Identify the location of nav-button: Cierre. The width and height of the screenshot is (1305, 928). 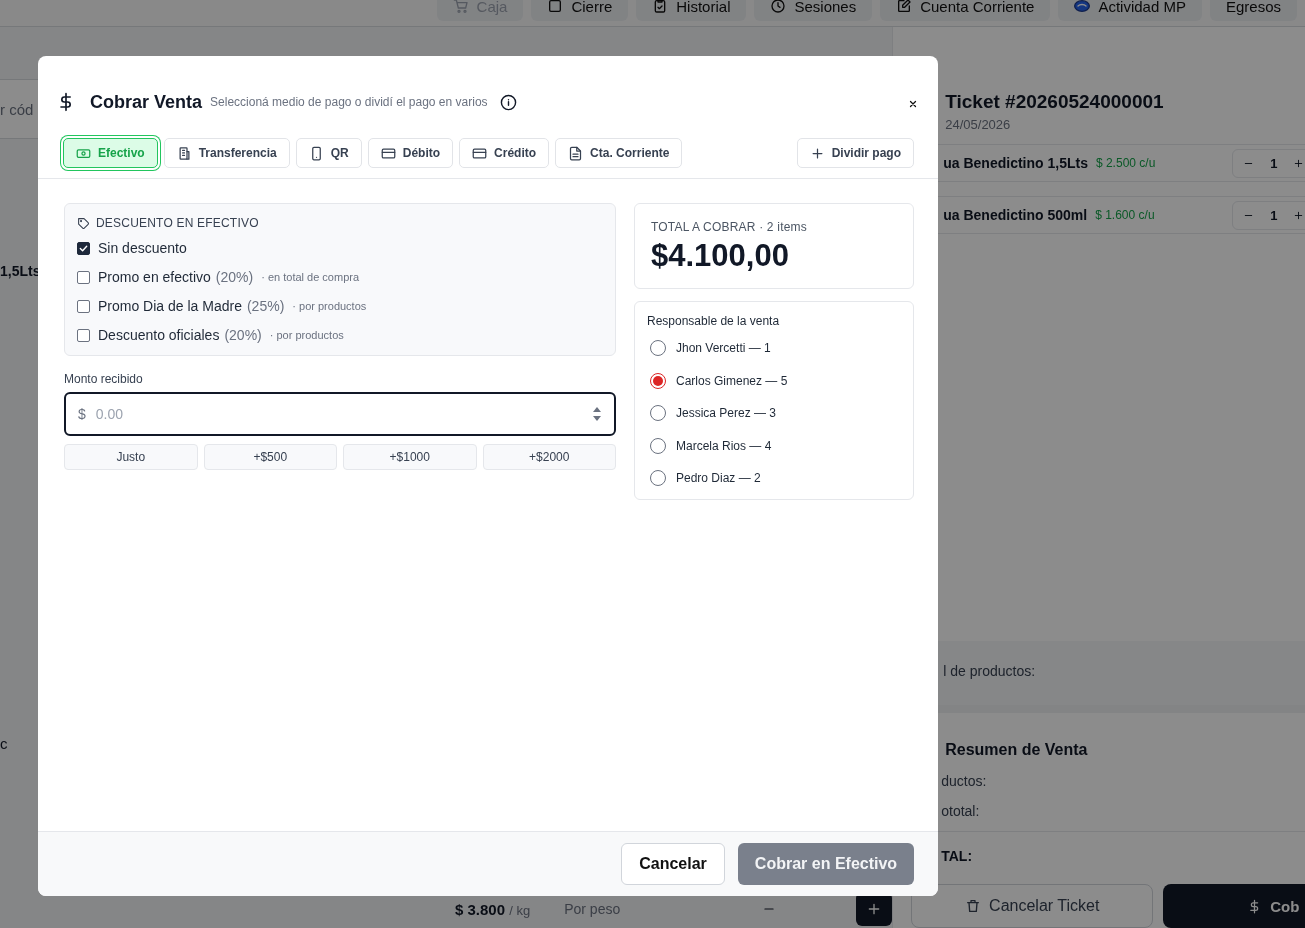
(580, 10).